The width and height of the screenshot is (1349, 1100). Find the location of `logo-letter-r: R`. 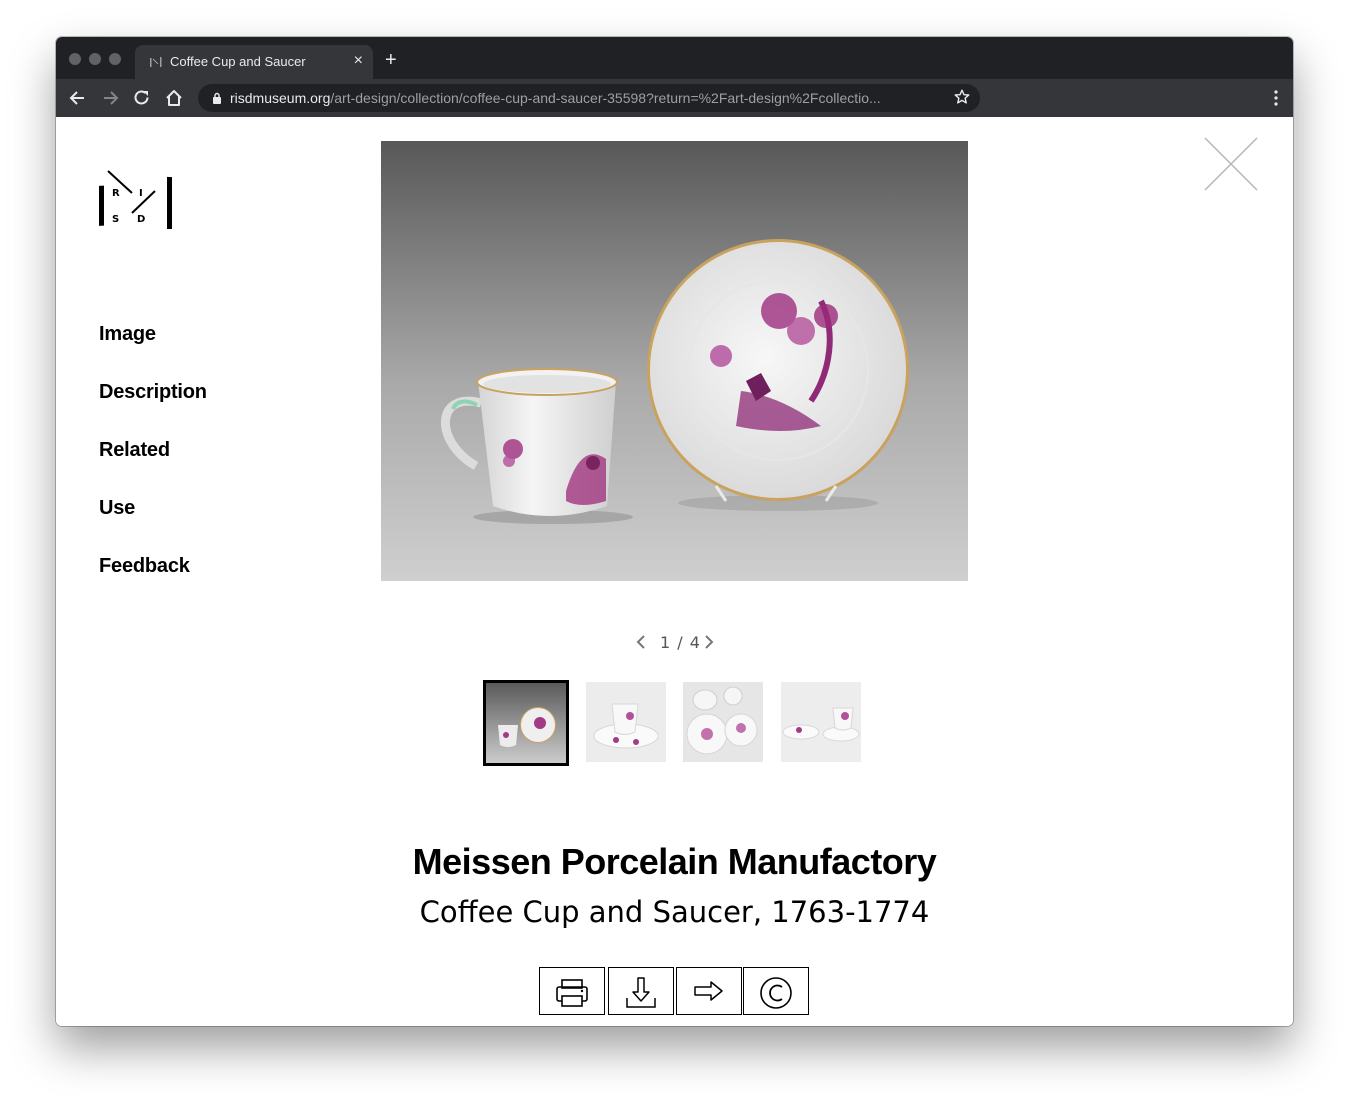

logo-letter-r: R is located at coordinates (116, 193).